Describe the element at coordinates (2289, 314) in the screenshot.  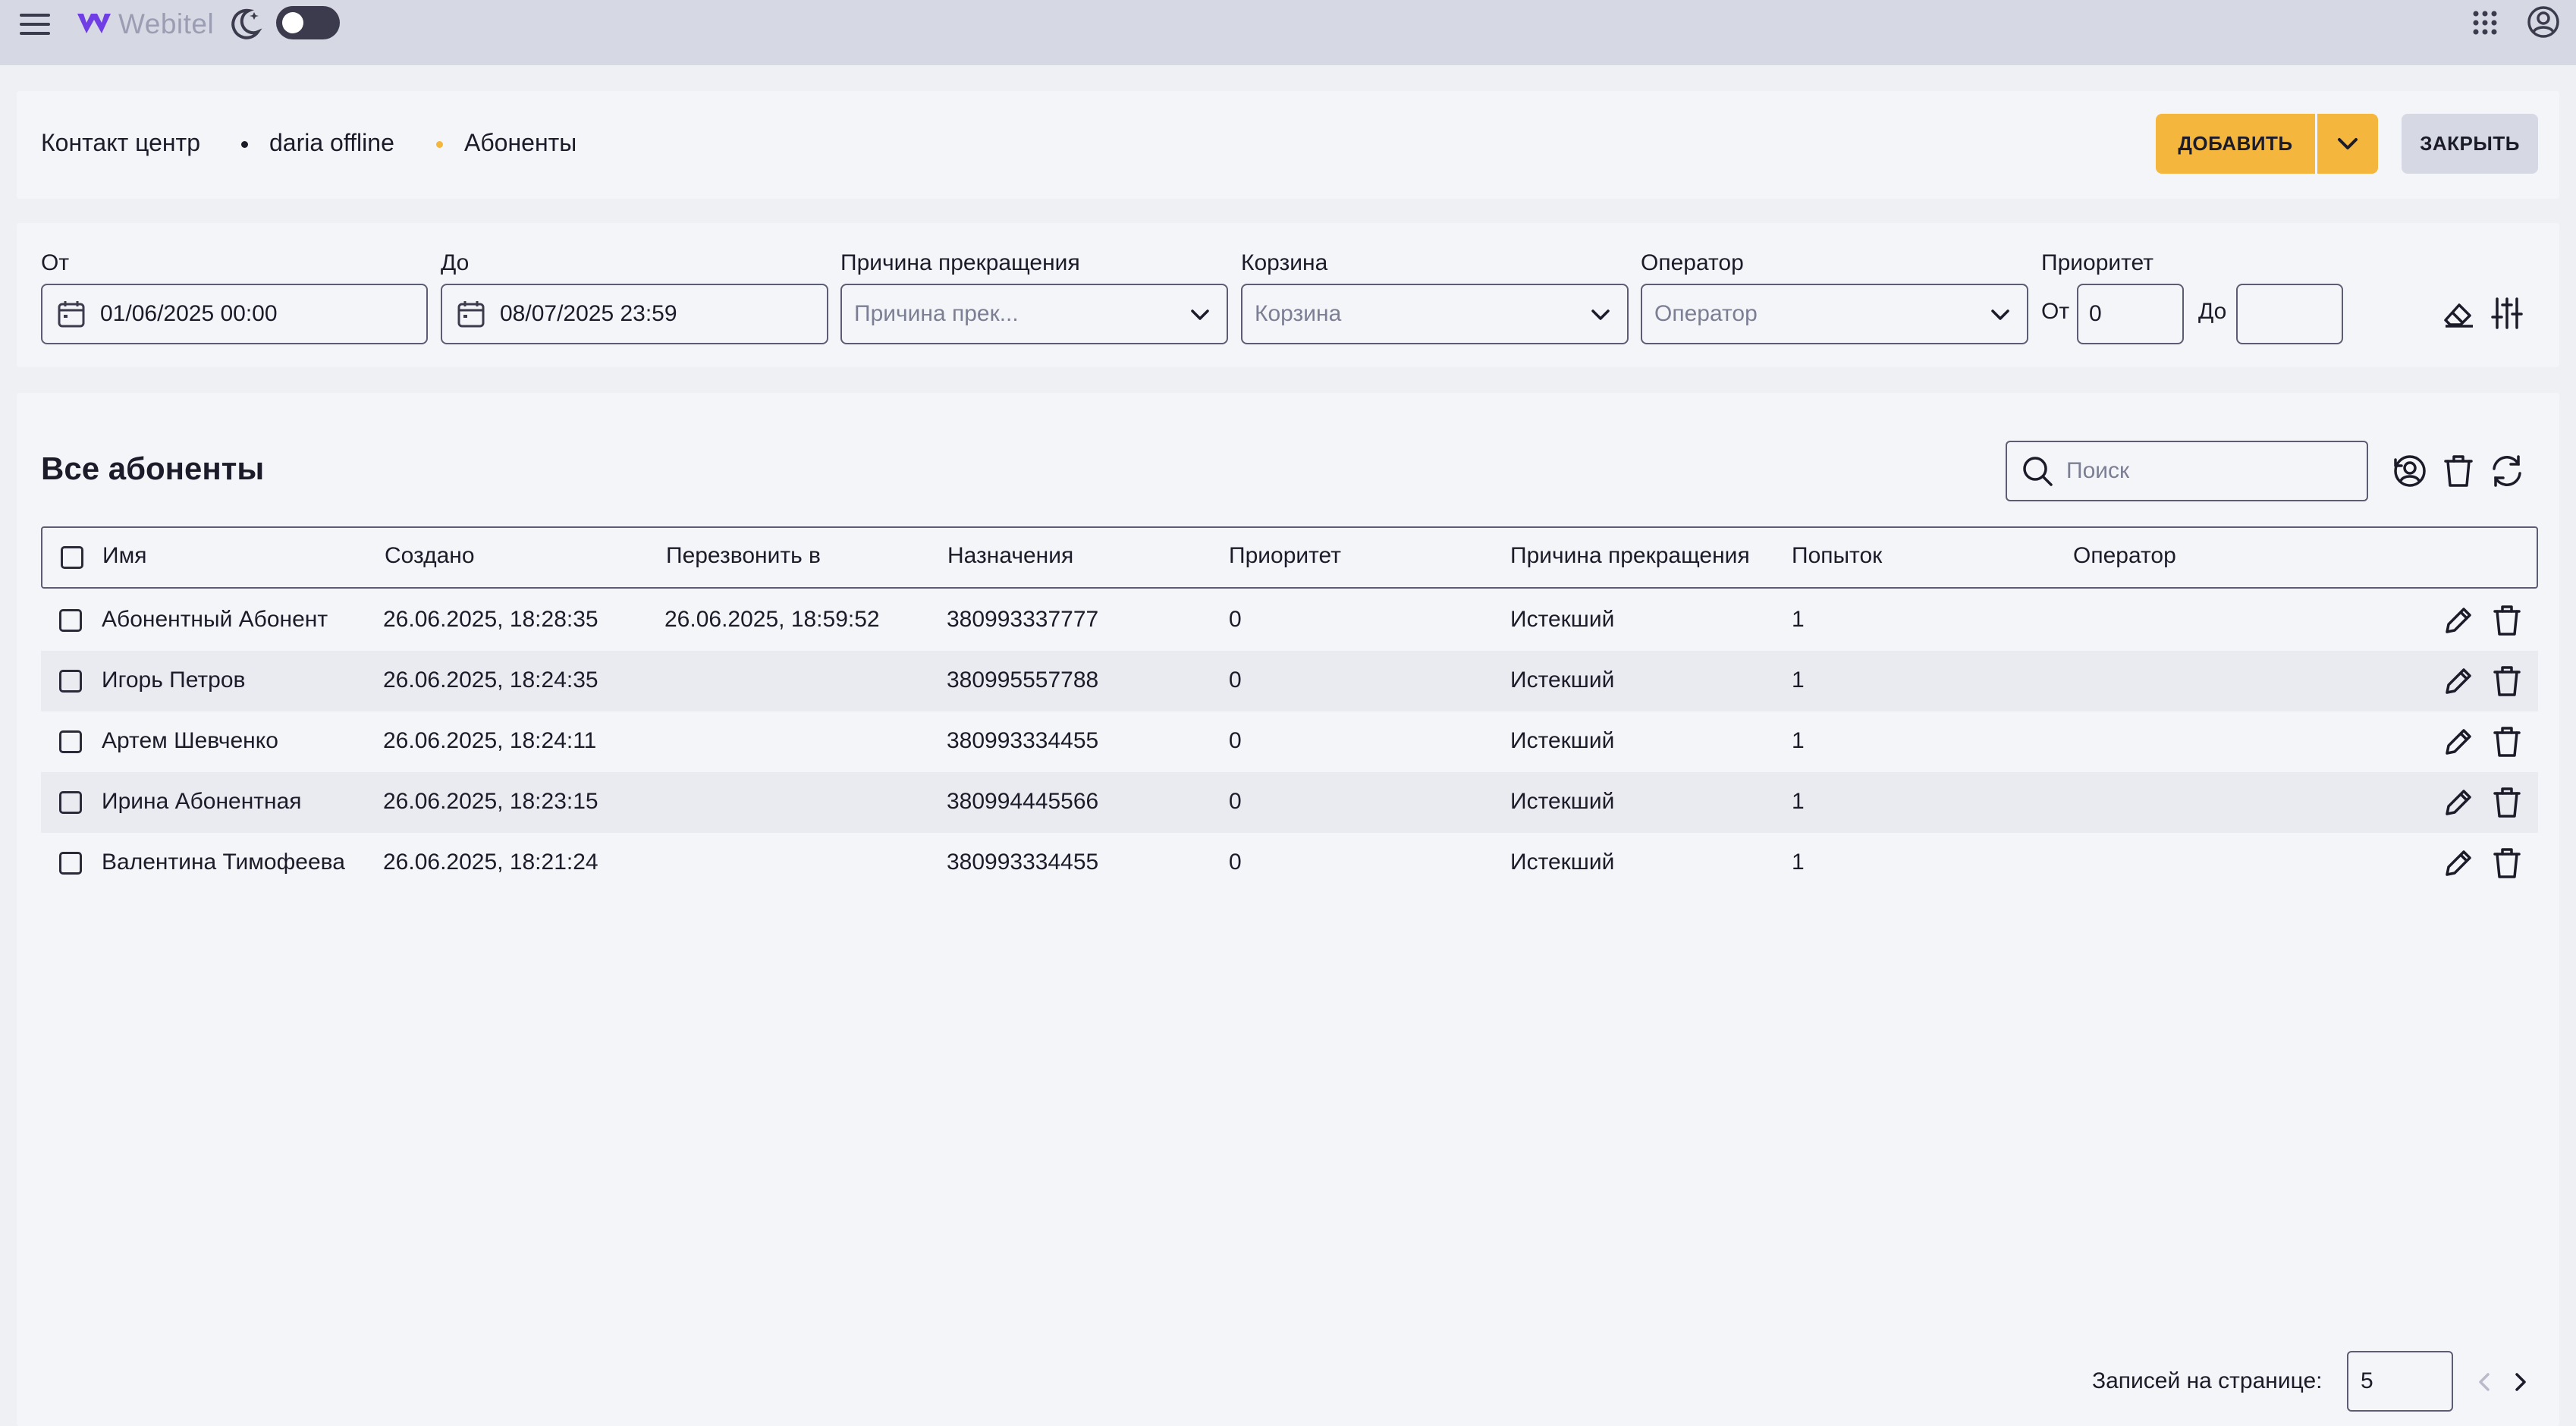
I see `filter-priority-to-input` at that location.